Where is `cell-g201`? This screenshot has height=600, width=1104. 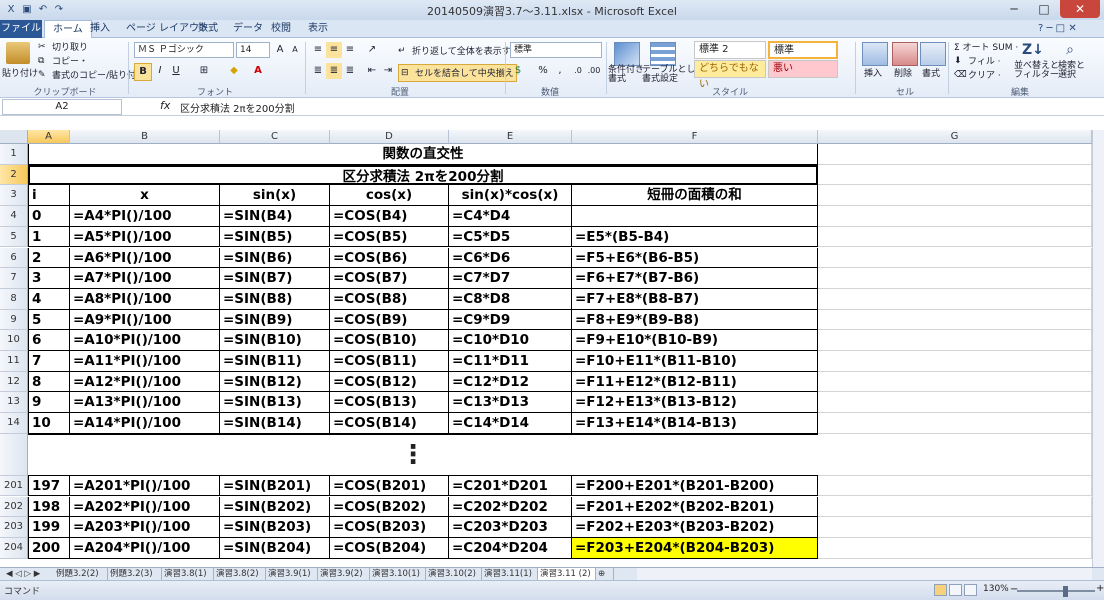
cell-g201 is located at coordinates (955, 486).